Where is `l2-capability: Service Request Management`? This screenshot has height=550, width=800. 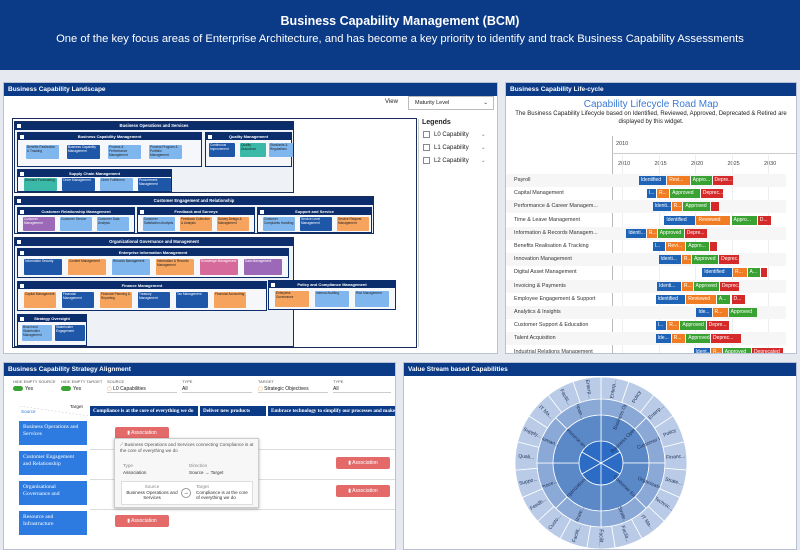 l2-capability: Service Request Management is located at coordinates (353, 224).